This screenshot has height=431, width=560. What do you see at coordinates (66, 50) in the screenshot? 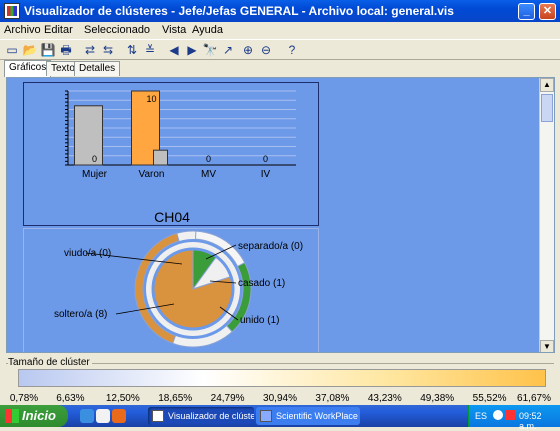
I see `print-icon: 🖶` at bounding box center [66, 50].